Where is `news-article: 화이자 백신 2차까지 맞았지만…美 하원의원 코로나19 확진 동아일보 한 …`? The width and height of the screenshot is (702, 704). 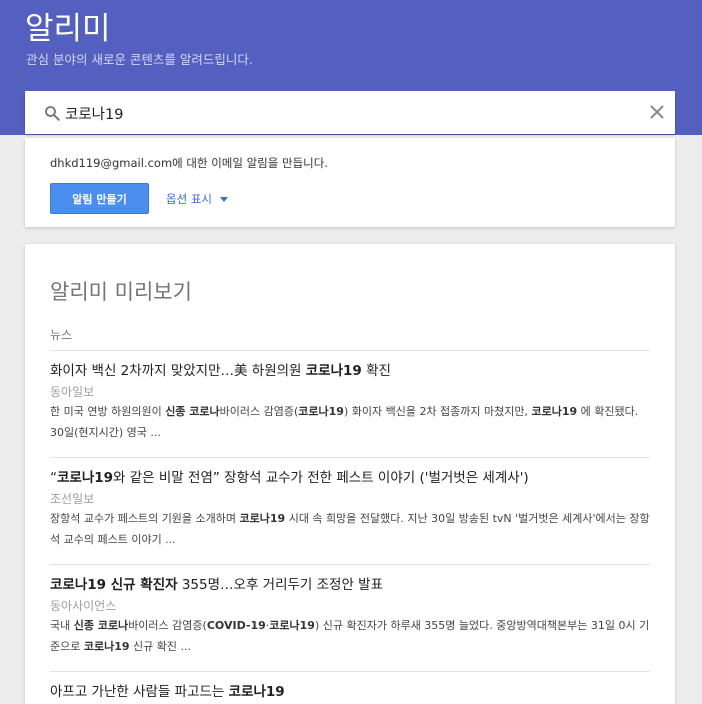 news-article: 화이자 백신 2차까지 맞았지만…美 하원의원 코로나19 확진 동아일보 한 … is located at coordinates (350, 402).